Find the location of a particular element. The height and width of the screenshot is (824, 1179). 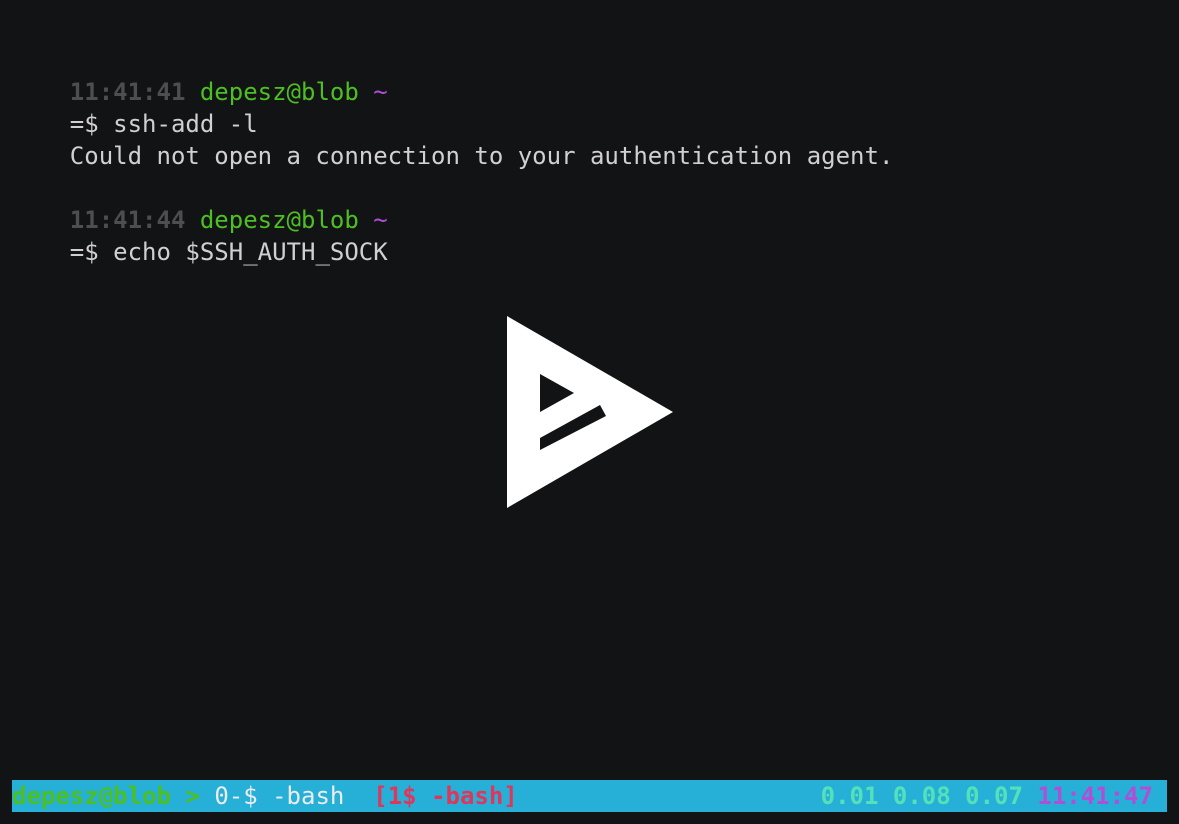

prompt-symbol: =$ is located at coordinates (84, 252).